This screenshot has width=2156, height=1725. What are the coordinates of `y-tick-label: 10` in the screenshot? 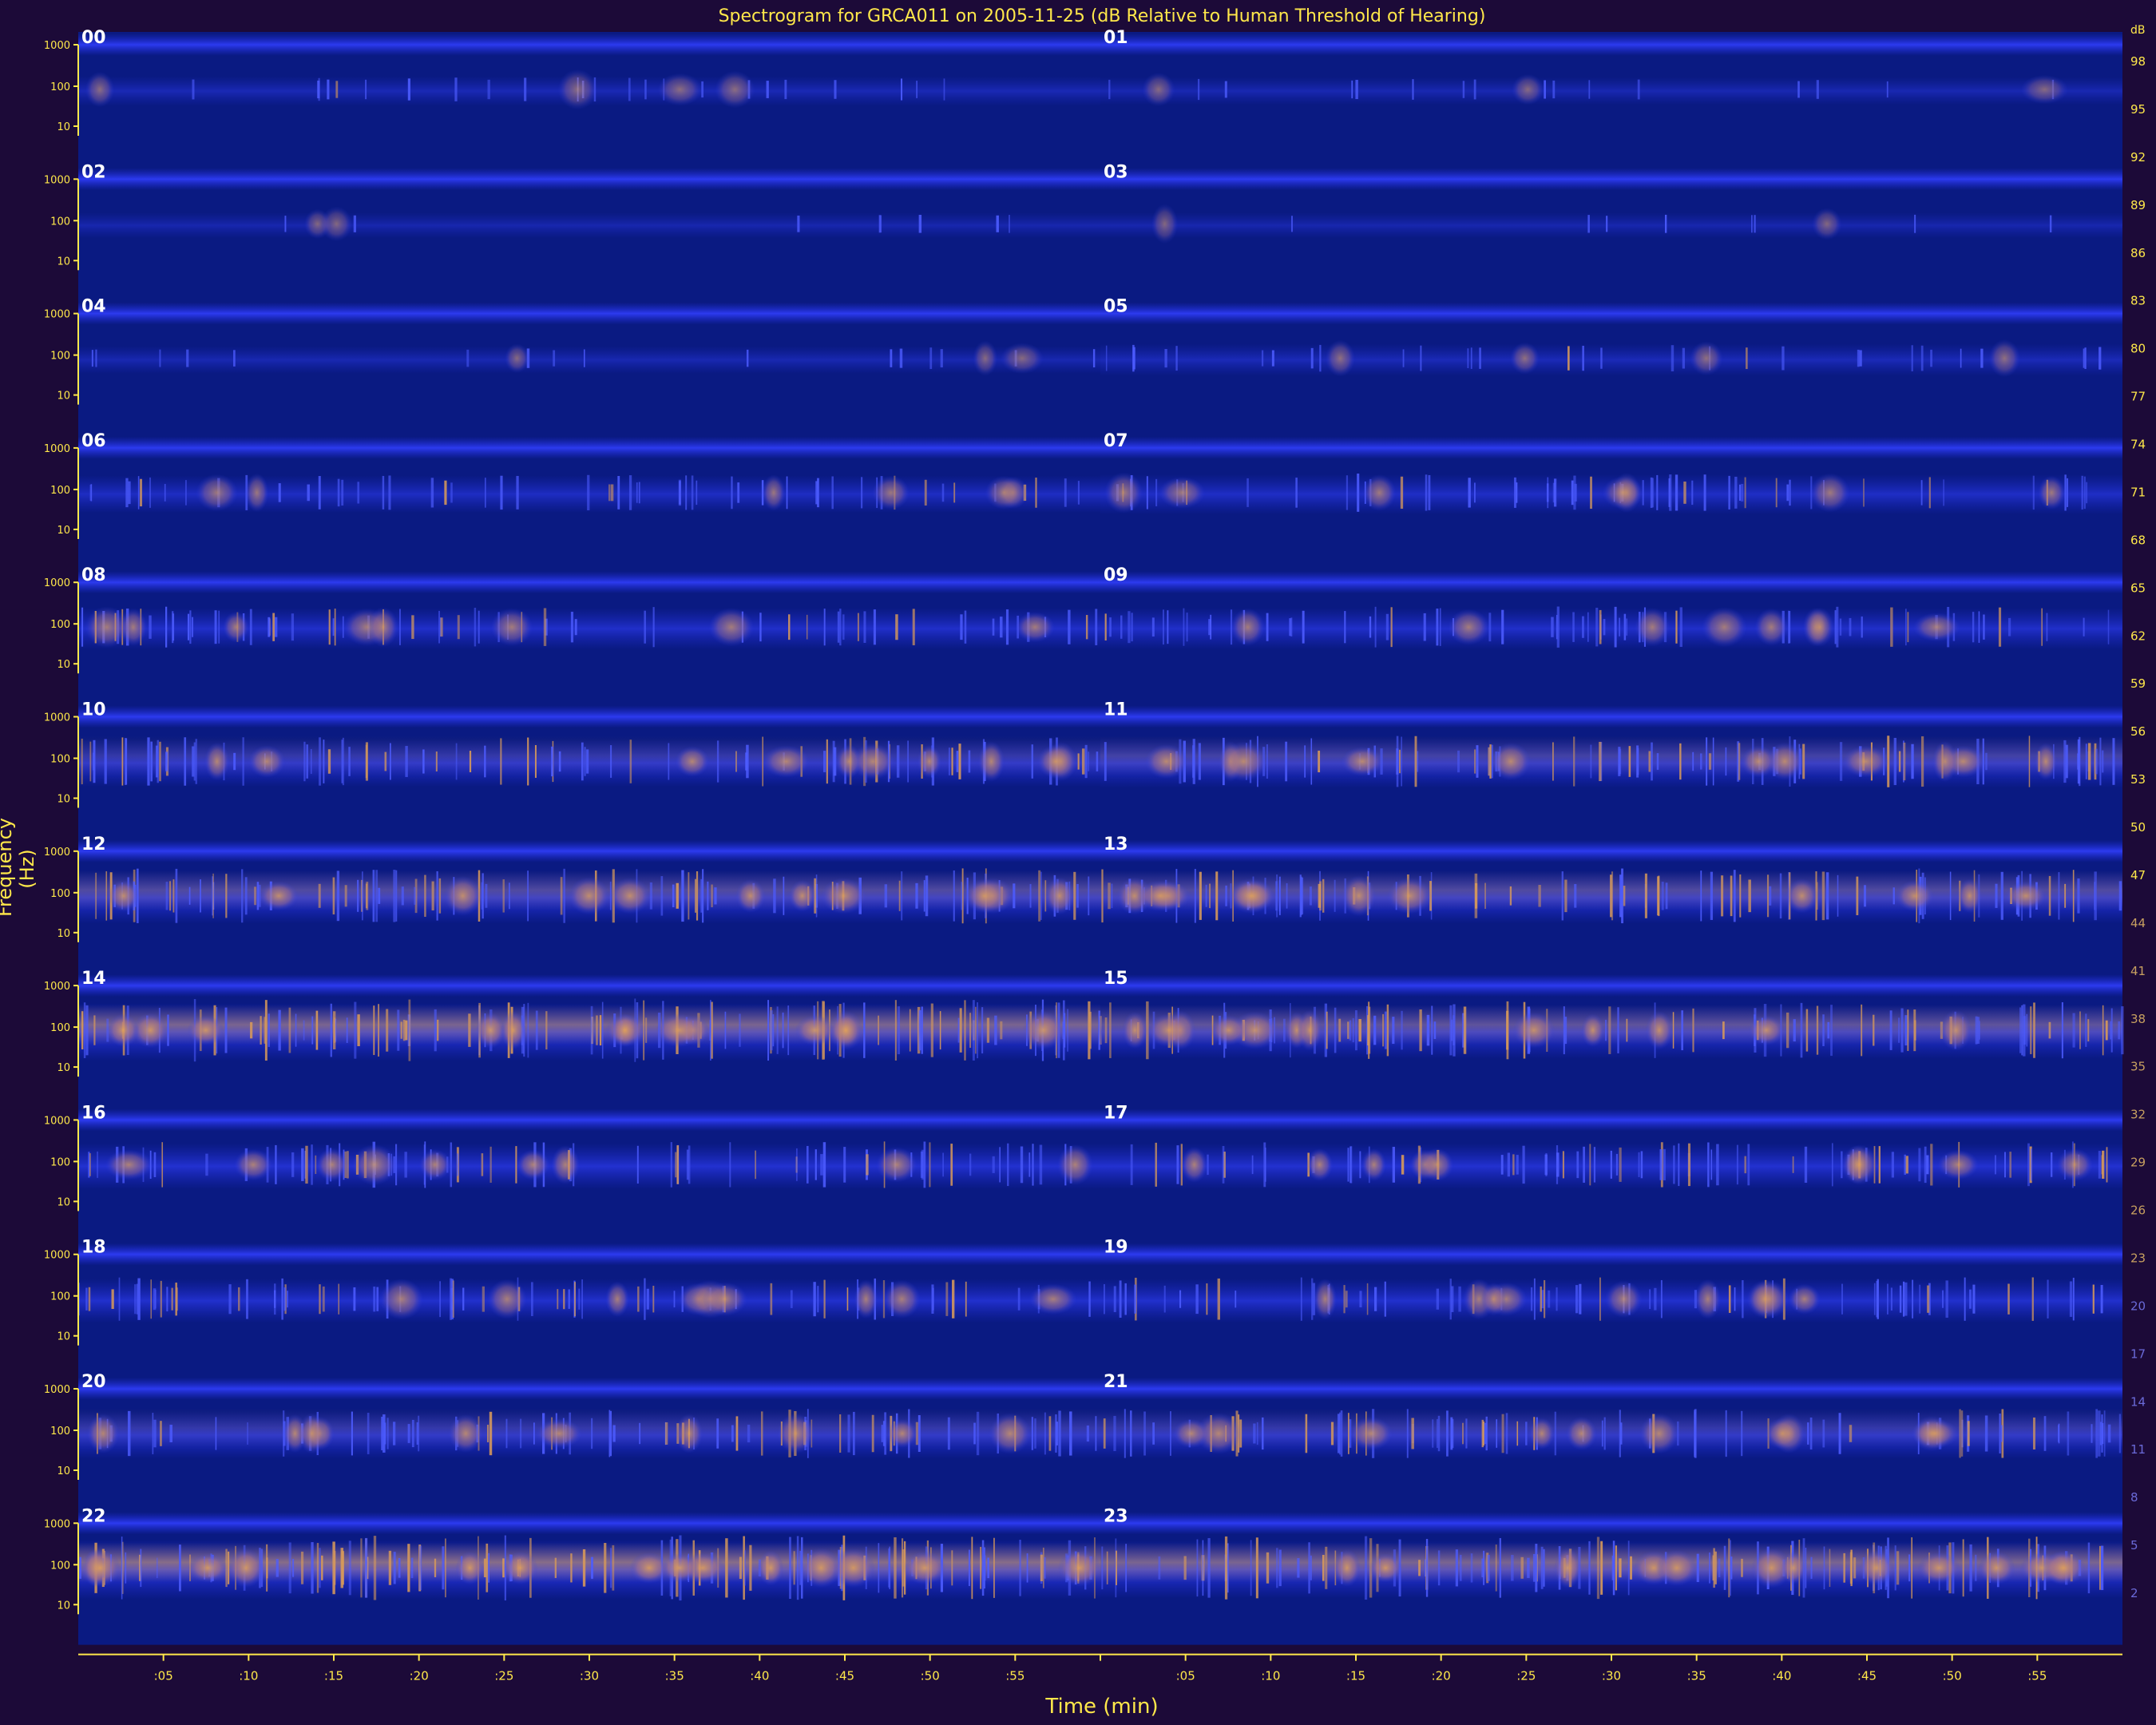 It's located at (63, 665).